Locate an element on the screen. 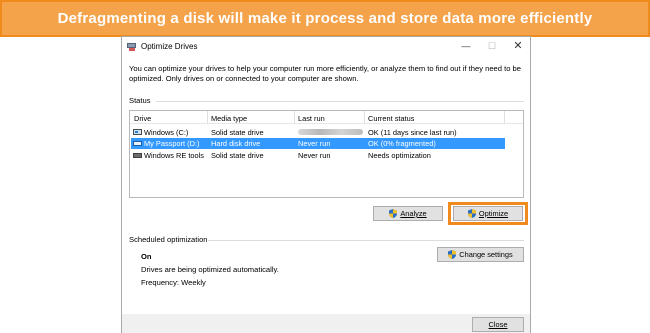  scheduled-label: Scheduled optimization is located at coordinates (168, 239).